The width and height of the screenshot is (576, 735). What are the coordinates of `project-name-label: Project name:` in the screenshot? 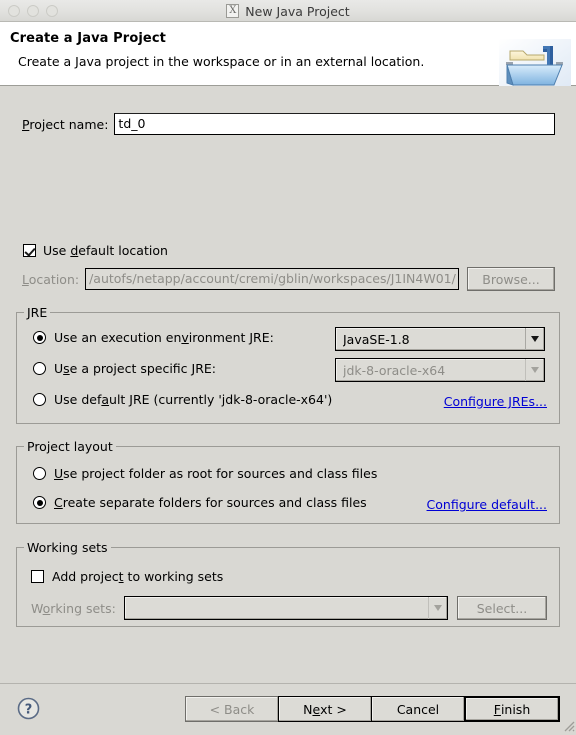 It's located at (65, 124).